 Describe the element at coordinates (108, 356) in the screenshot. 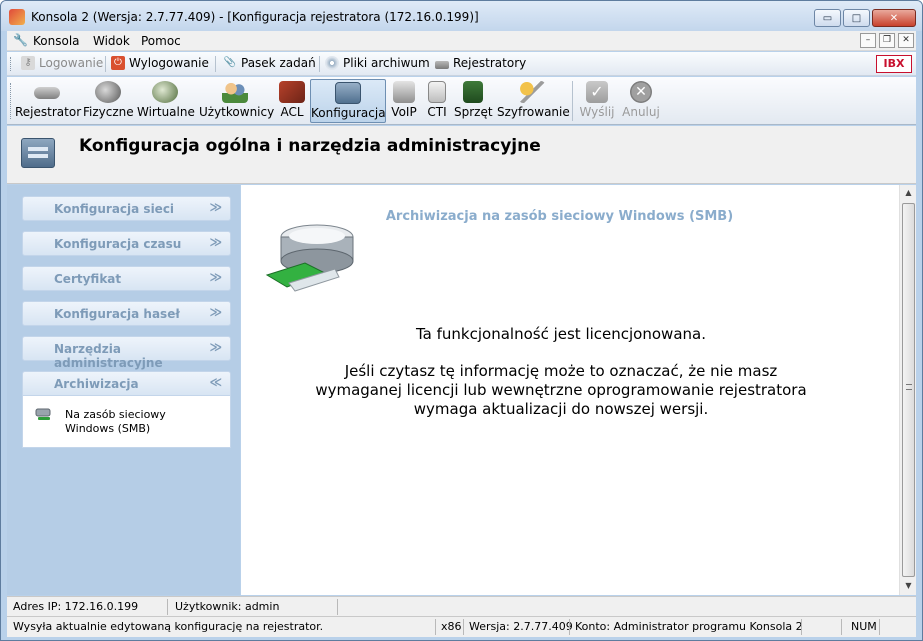

I see `sidebar-section-label: Narzędzia administracyjne` at that location.